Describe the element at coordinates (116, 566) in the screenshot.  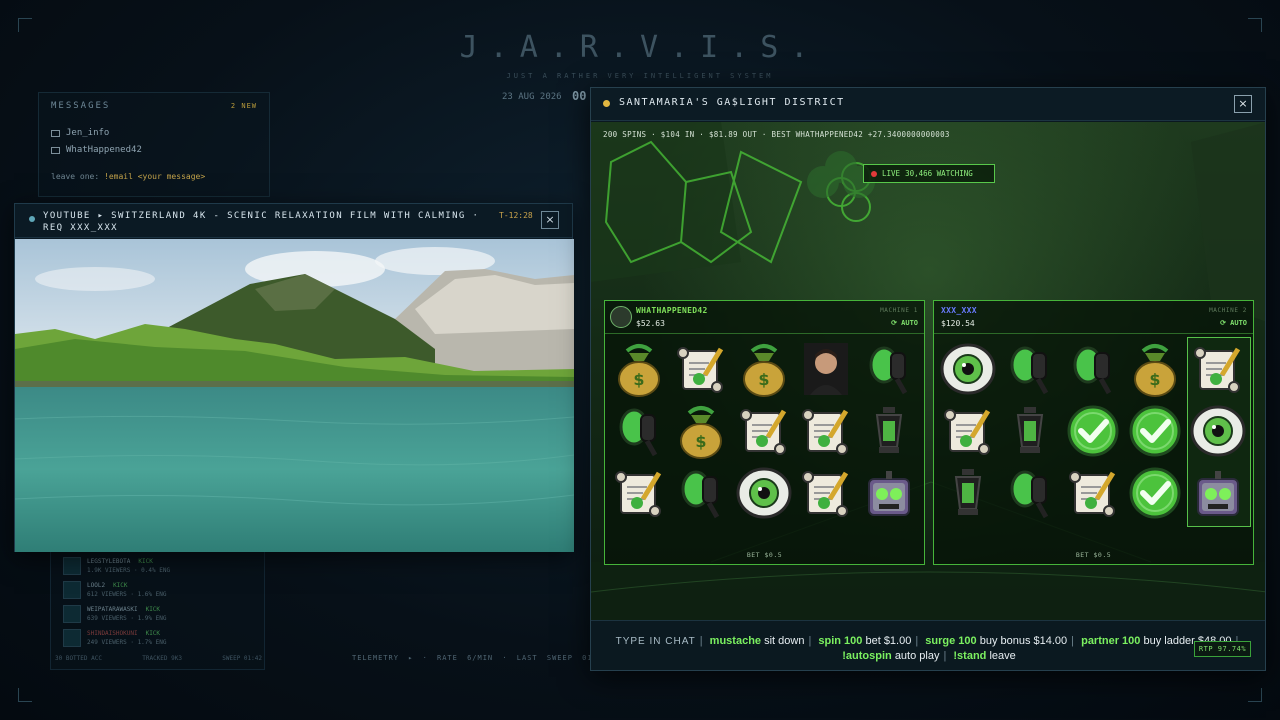
I see `stream-row: LEGSTYLEBOTA KICK 1.9K VIEWERS · 0.4% ENG` at that location.